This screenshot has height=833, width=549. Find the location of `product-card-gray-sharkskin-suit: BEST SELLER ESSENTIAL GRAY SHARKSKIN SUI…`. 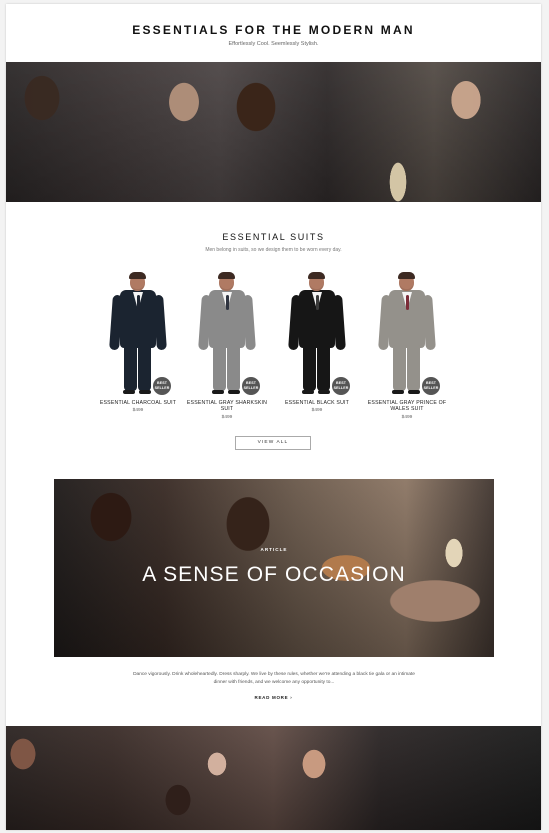

product-card-gray-sharkskin-suit: BEST SELLER ESSENTIAL GRAY SHARKSKIN SUI… is located at coordinates (227, 346).